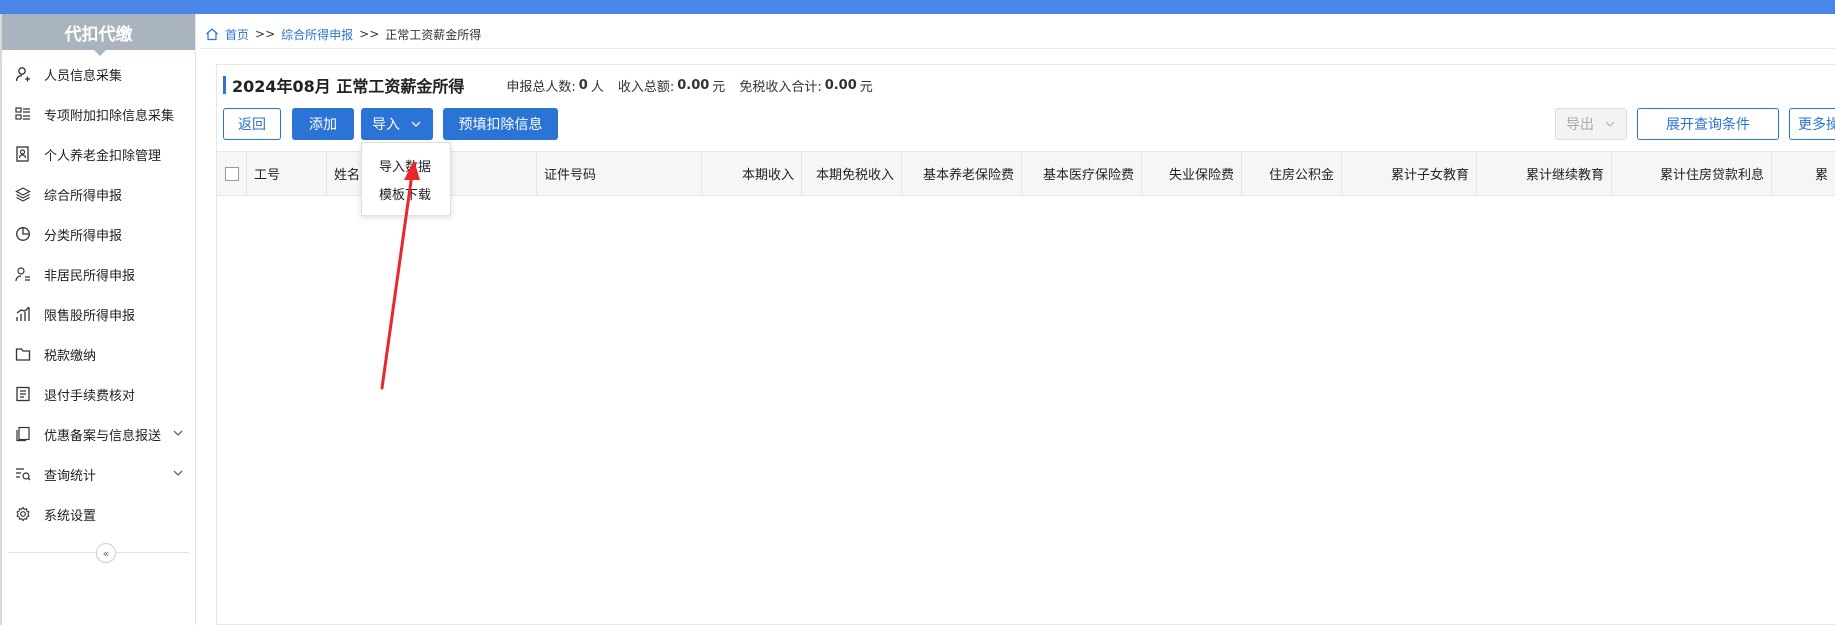 The height and width of the screenshot is (625, 1835). I want to click on bar-chart-icon, so click(23, 314).